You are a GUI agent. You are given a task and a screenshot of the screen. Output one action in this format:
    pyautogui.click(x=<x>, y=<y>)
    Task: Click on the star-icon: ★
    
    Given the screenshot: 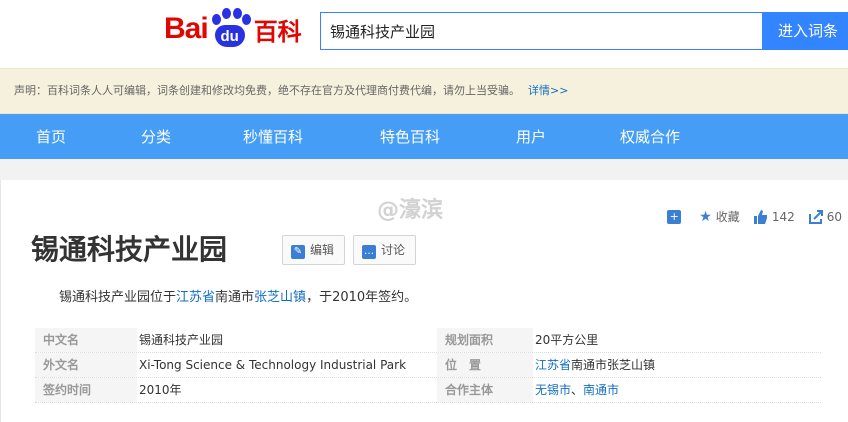 What is the action you would take?
    pyautogui.click(x=705, y=216)
    